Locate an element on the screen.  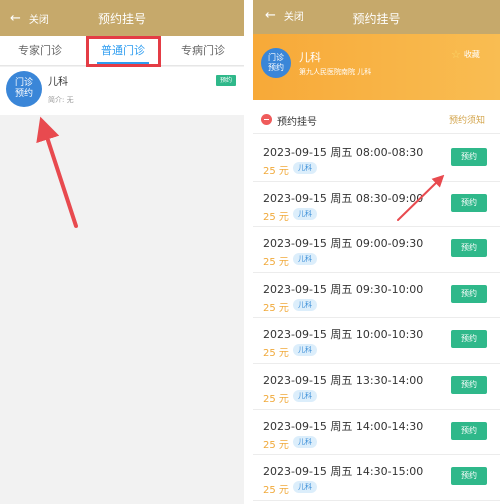
tab-special-disease-clinic: 专病门诊 is located at coordinates (203, 51).